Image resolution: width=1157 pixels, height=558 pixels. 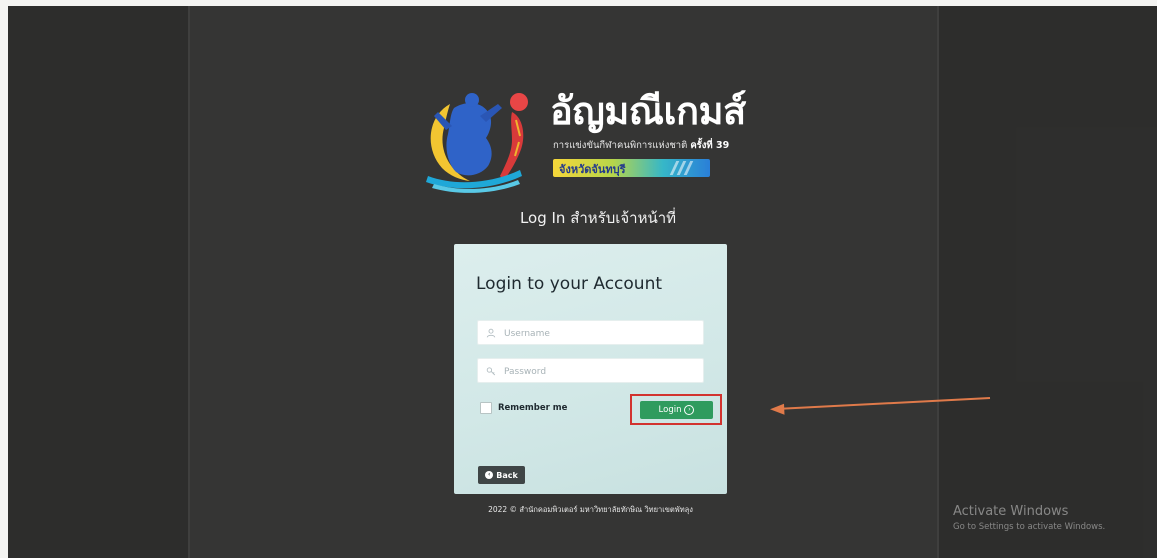 I want to click on password-field, so click(x=590, y=370).